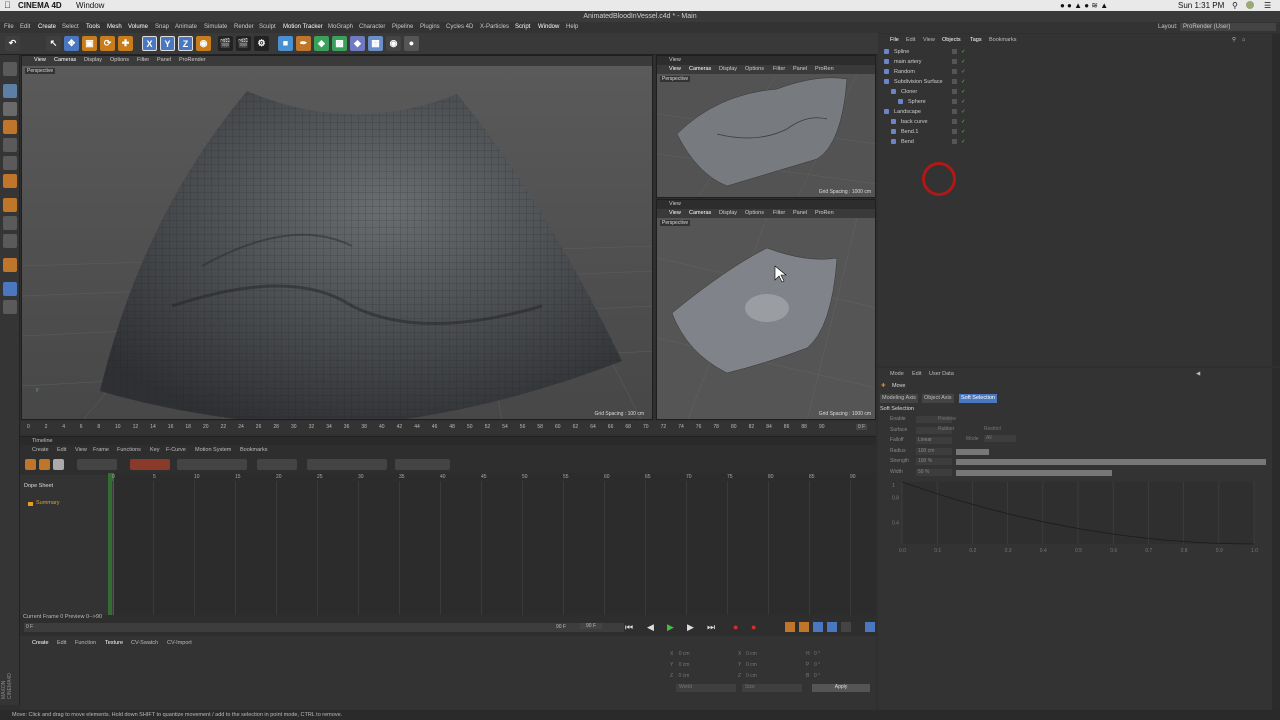 This screenshot has width=1280, height=720. I want to click on tab-modeling-axis: Modeling Axis, so click(899, 398).